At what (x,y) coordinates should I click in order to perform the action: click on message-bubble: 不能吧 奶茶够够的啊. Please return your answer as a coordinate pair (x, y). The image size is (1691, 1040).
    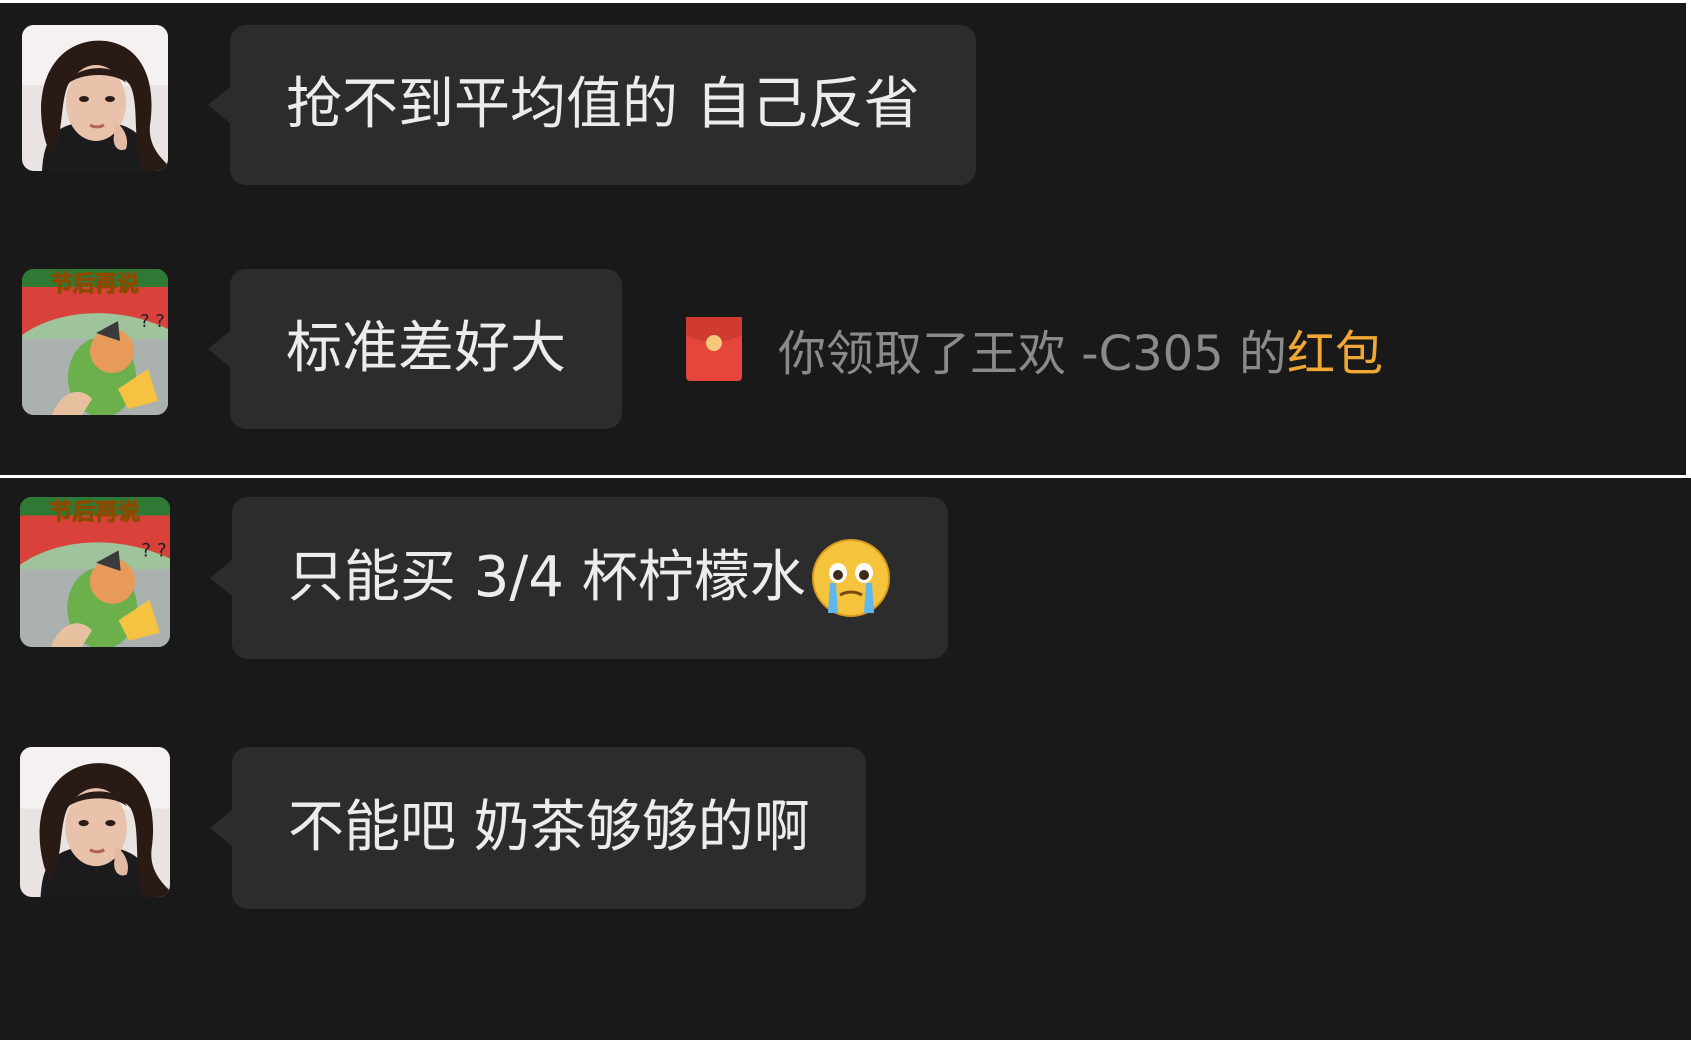
    Looking at the image, I should click on (538, 828).